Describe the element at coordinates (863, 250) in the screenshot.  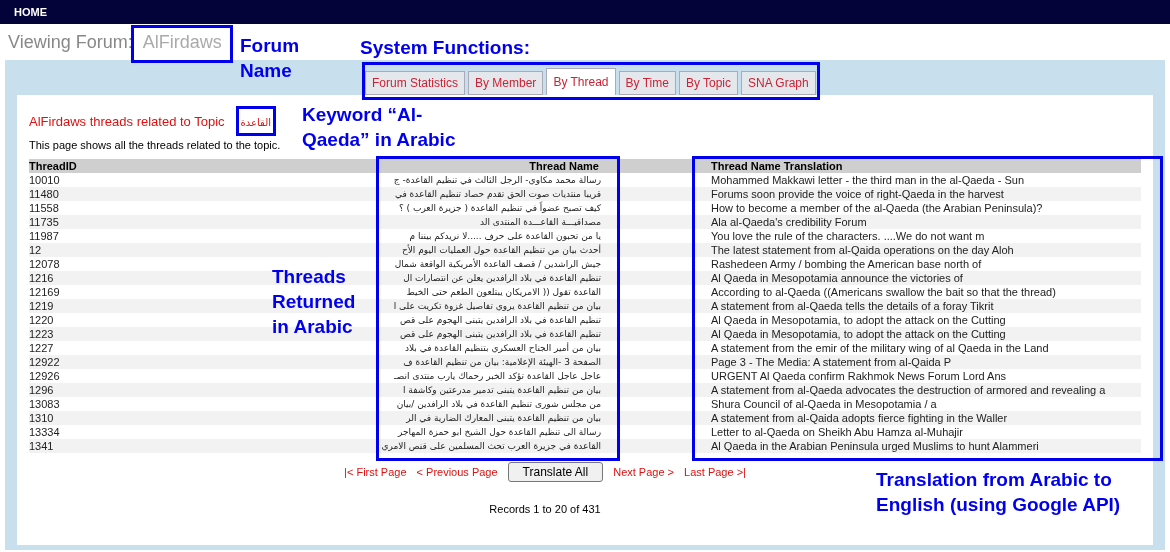
I see `table-cell-text: The latest statement from al-Qaida operations on the day Aloh` at that location.